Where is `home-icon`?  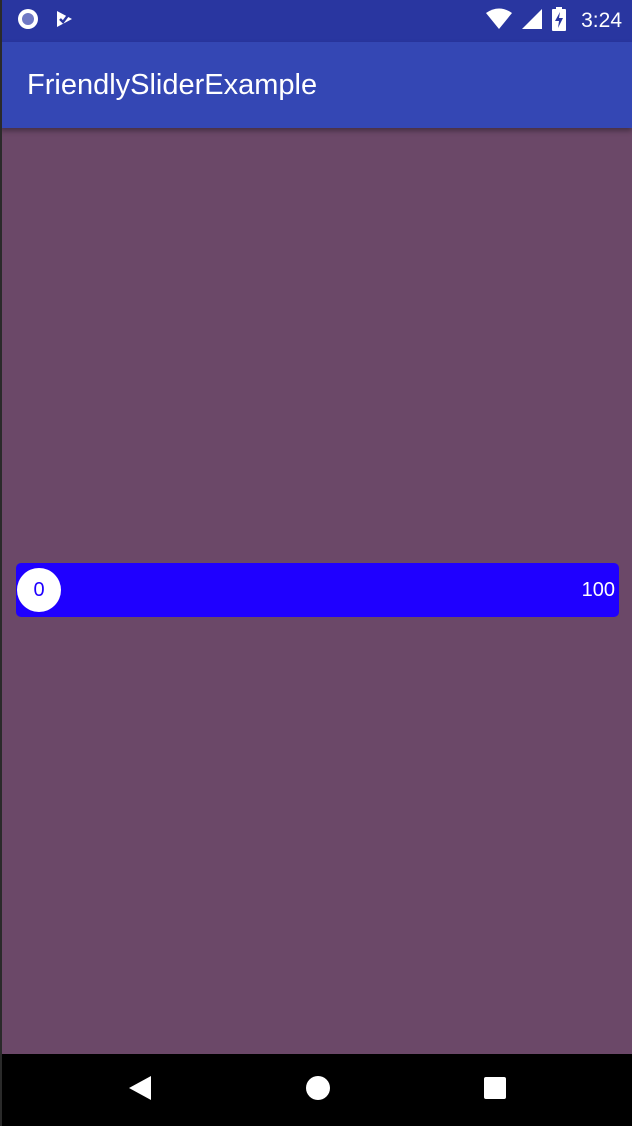 home-icon is located at coordinates (318, 1090).